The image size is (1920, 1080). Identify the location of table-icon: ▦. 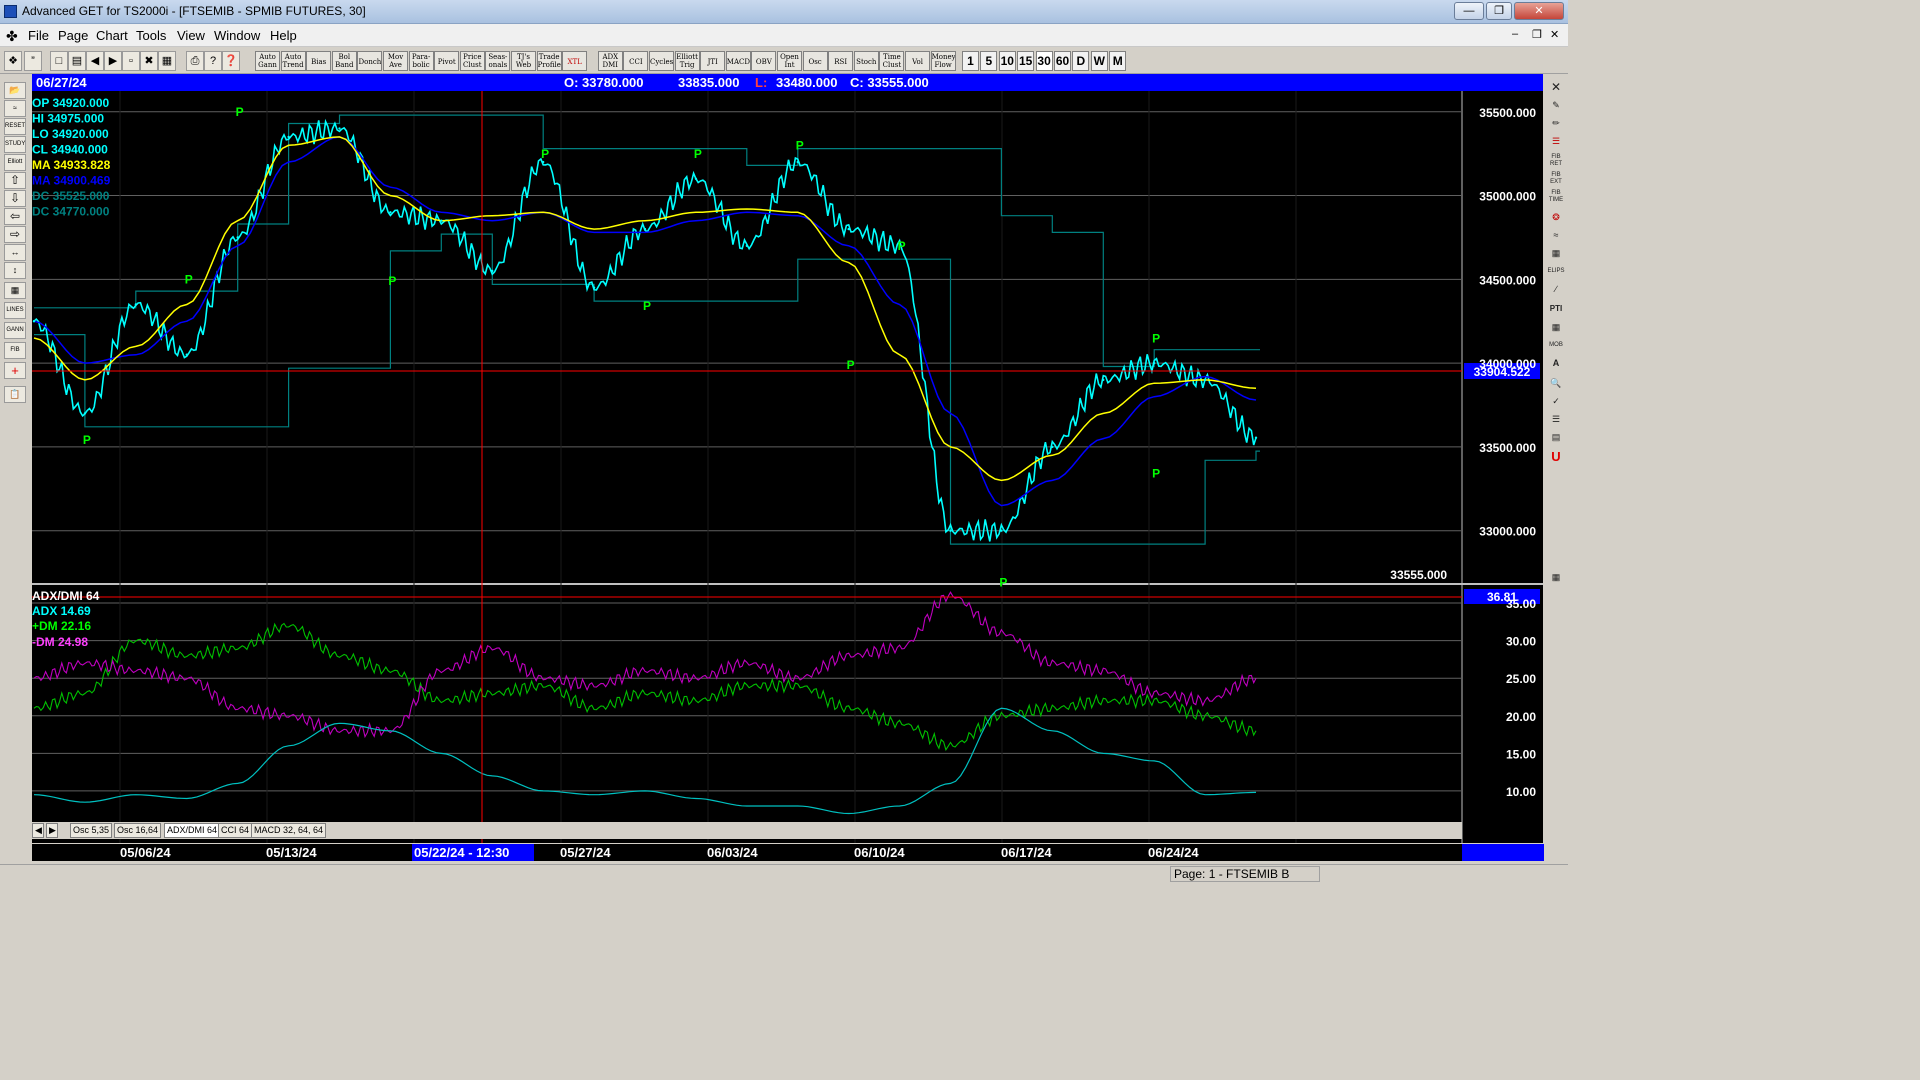
(15, 290).